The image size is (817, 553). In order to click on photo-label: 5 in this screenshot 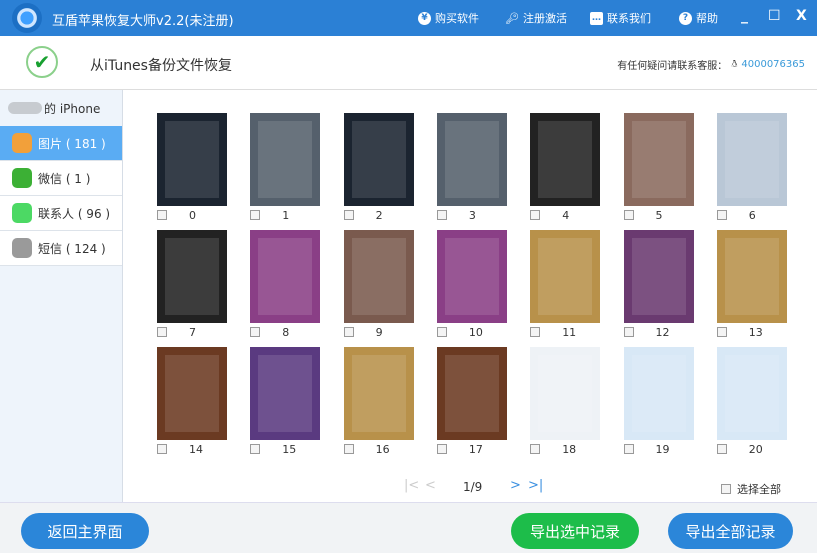, I will do `click(659, 215)`.